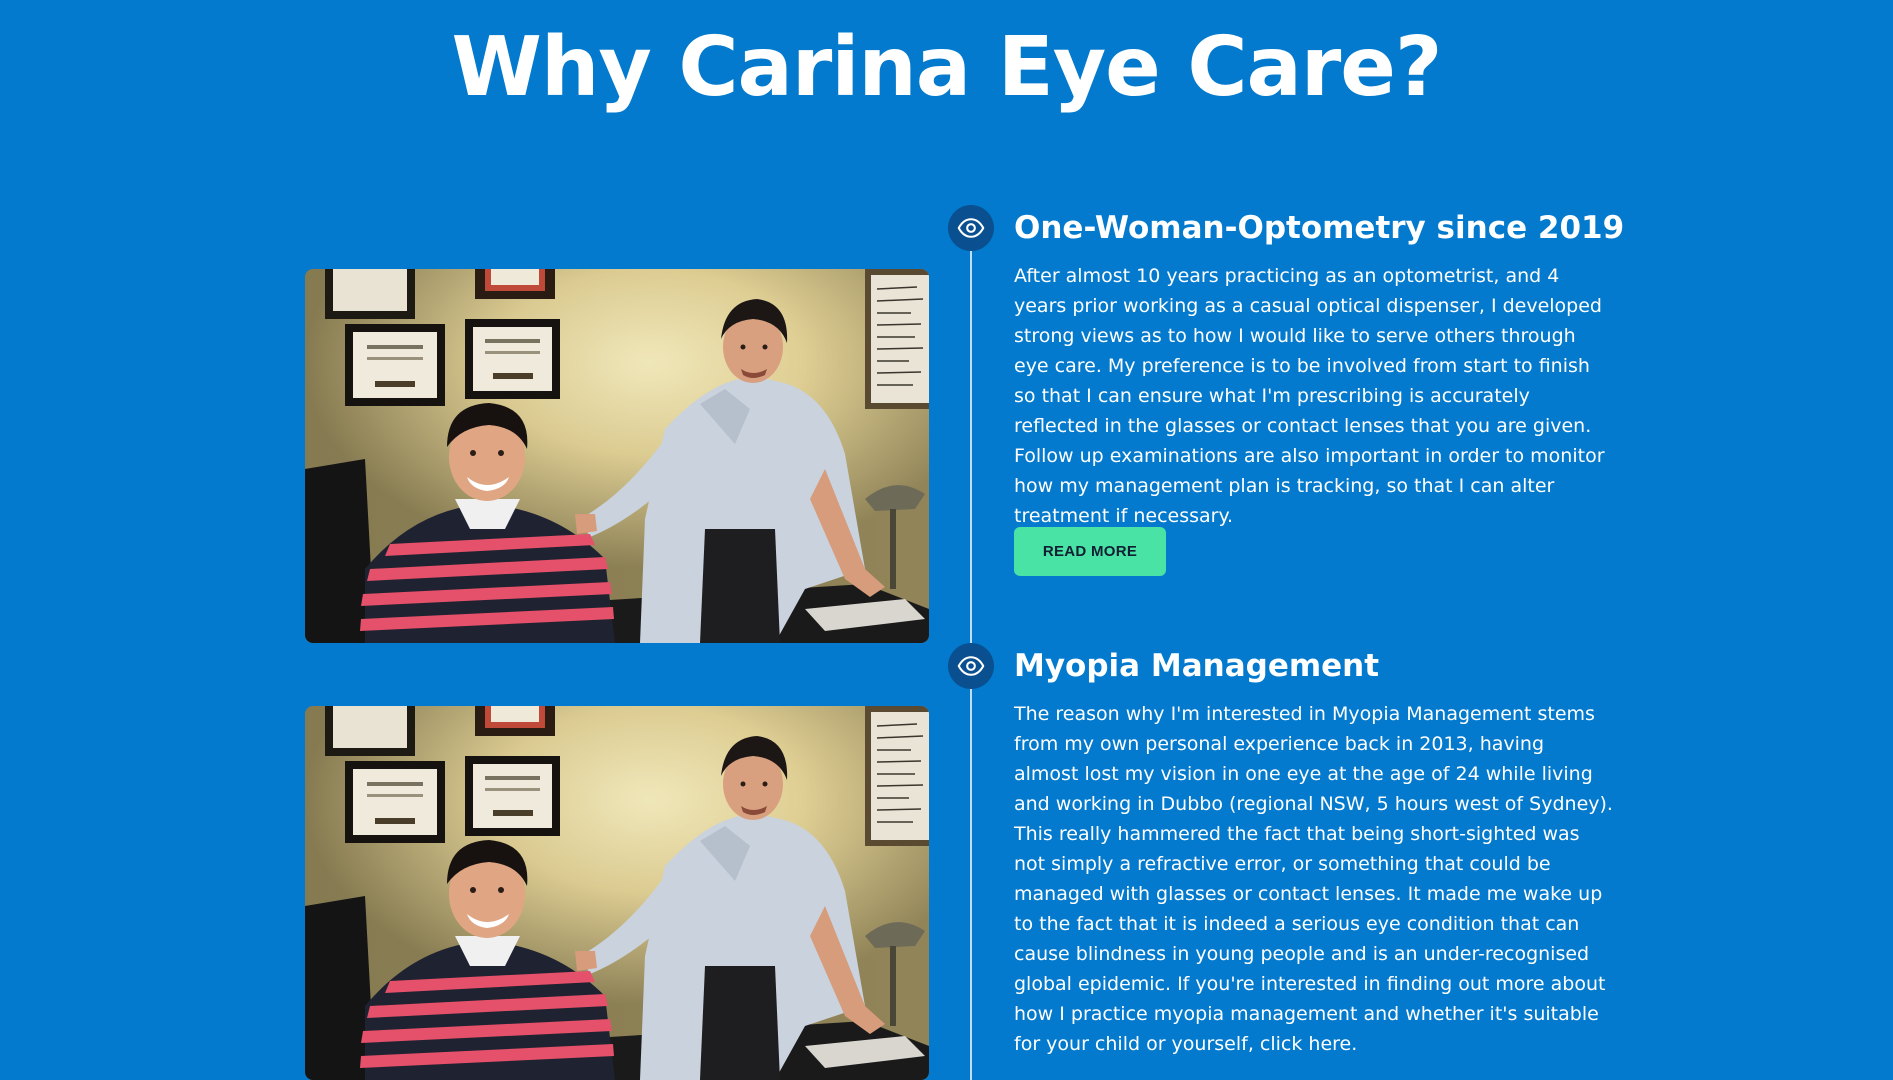 This screenshot has width=1893, height=1080. I want to click on read-more-button: READ MORE, so click(1090, 551).